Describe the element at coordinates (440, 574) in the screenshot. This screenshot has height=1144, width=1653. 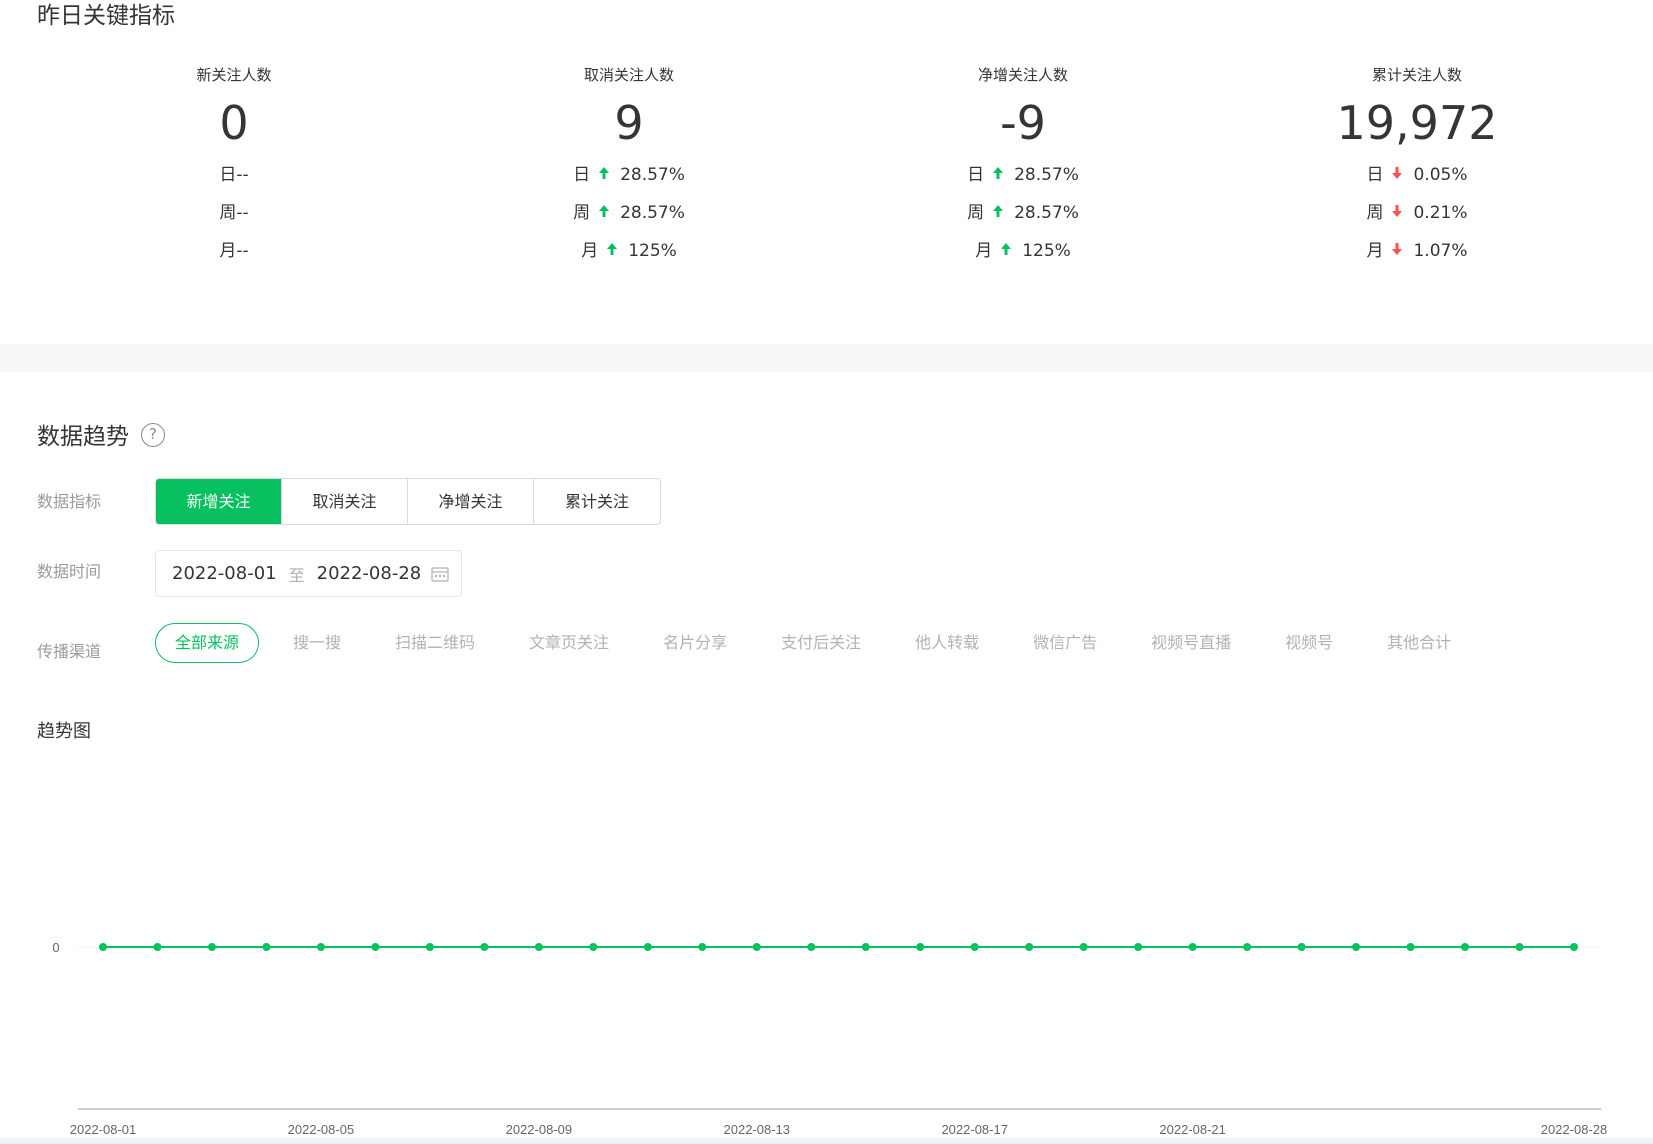
I see `calendar-icon` at that location.